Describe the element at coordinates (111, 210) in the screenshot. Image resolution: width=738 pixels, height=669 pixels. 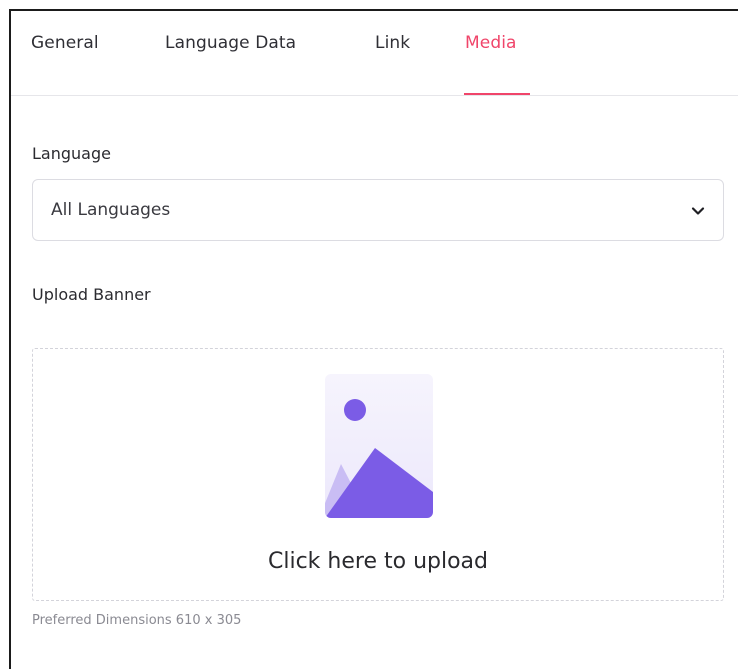
I see `language-select-value: All Languages` at that location.